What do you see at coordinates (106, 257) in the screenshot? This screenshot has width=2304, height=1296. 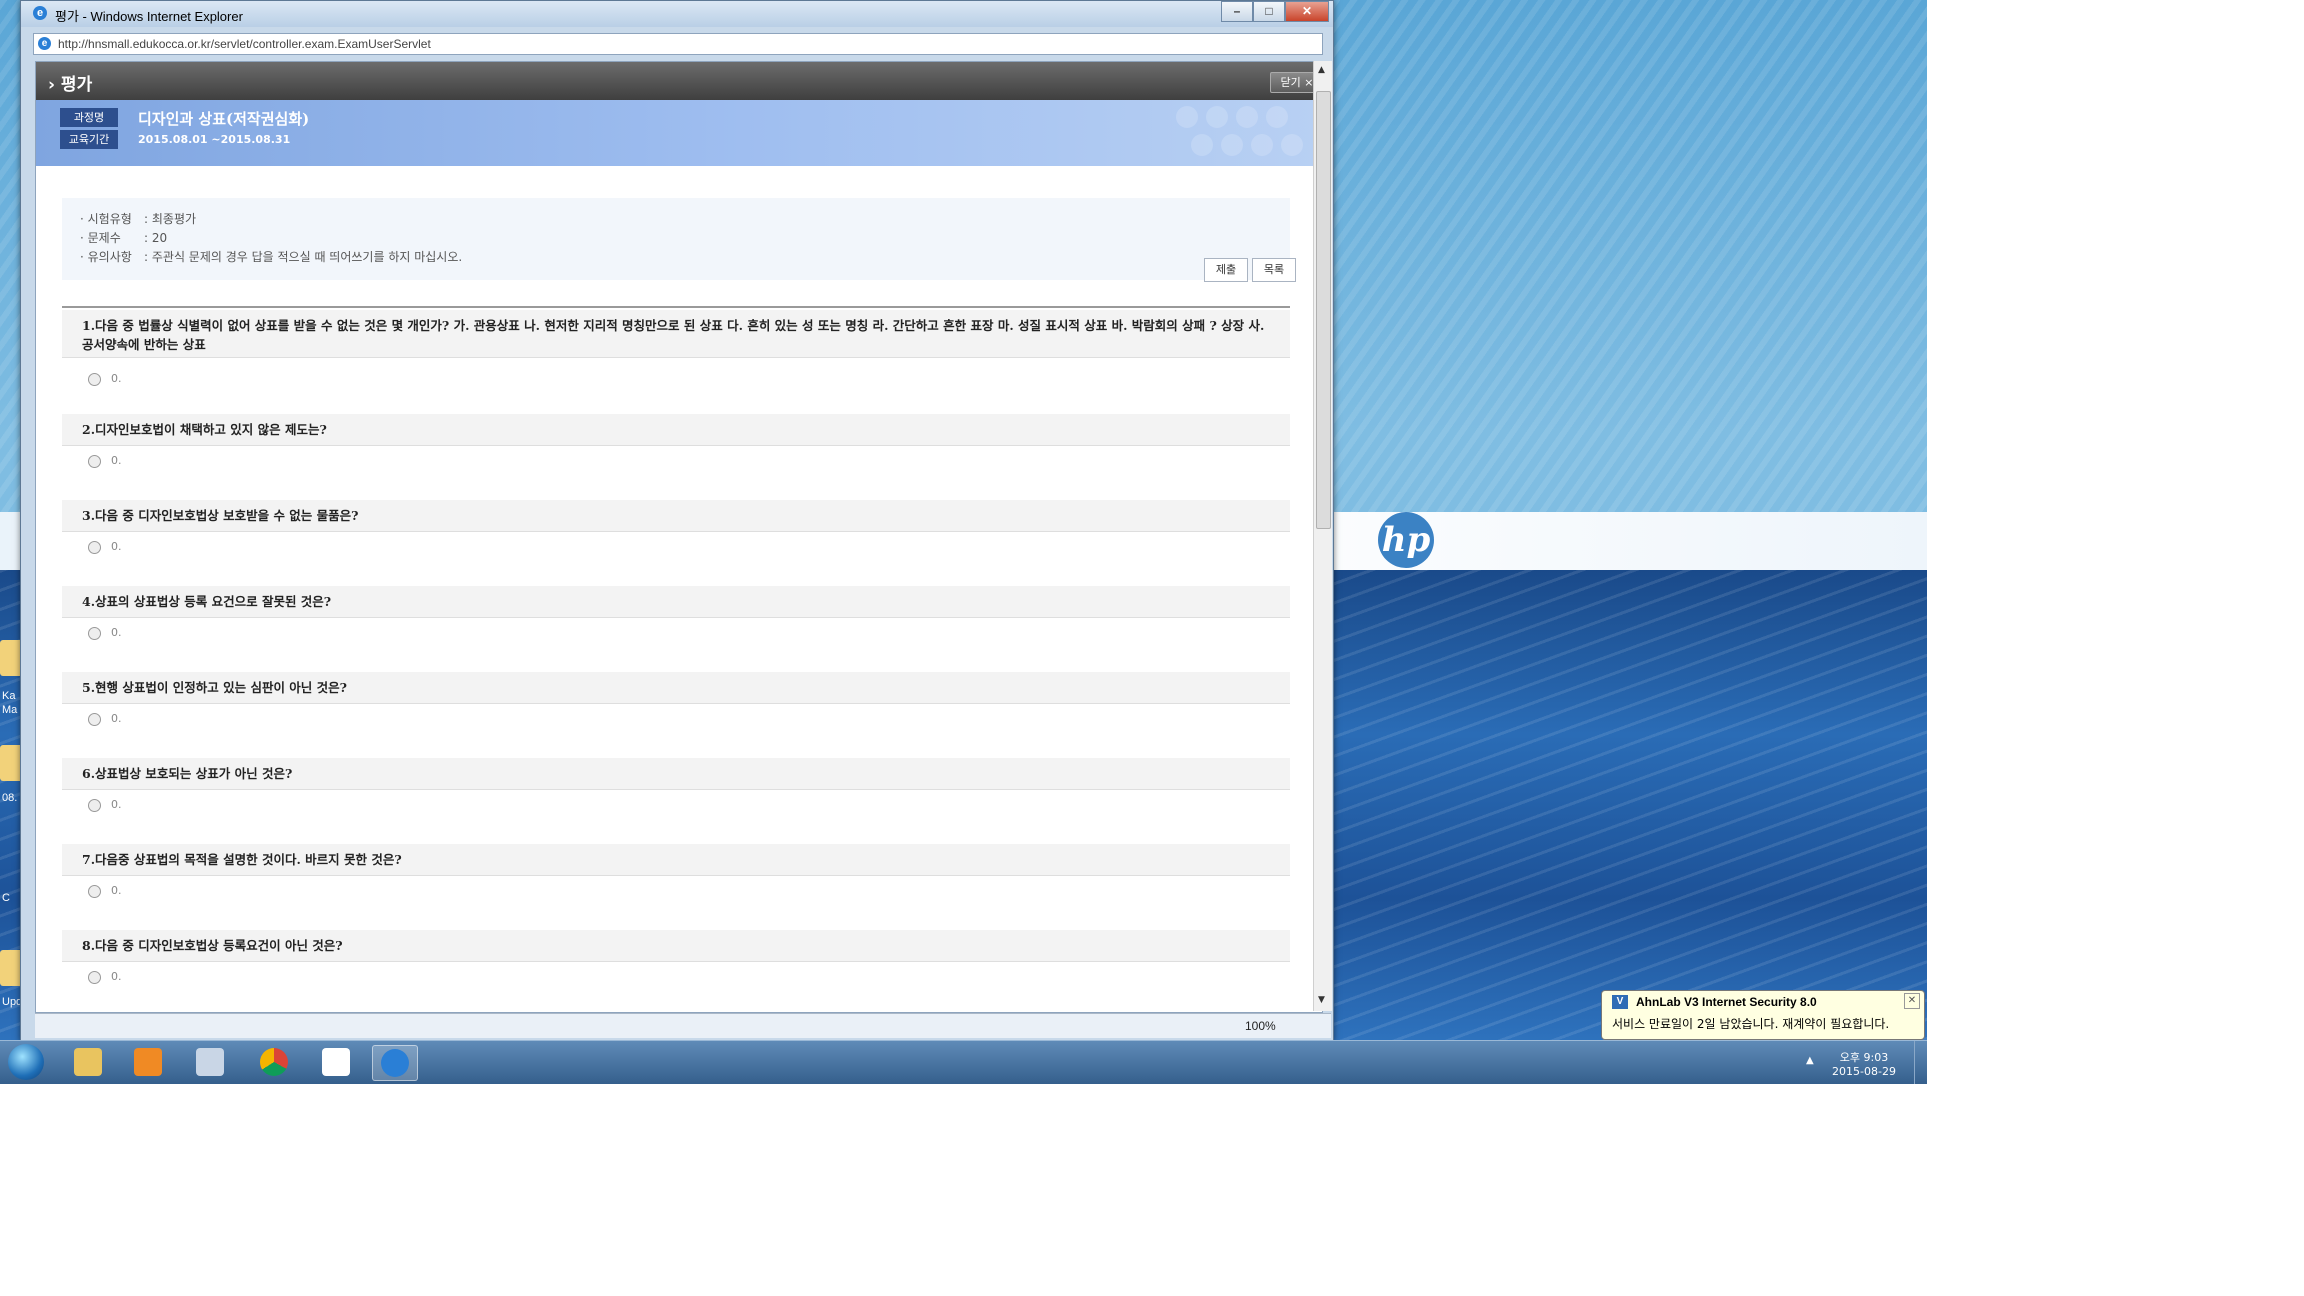 I see `info-label: · 유의사항` at bounding box center [106, 257].